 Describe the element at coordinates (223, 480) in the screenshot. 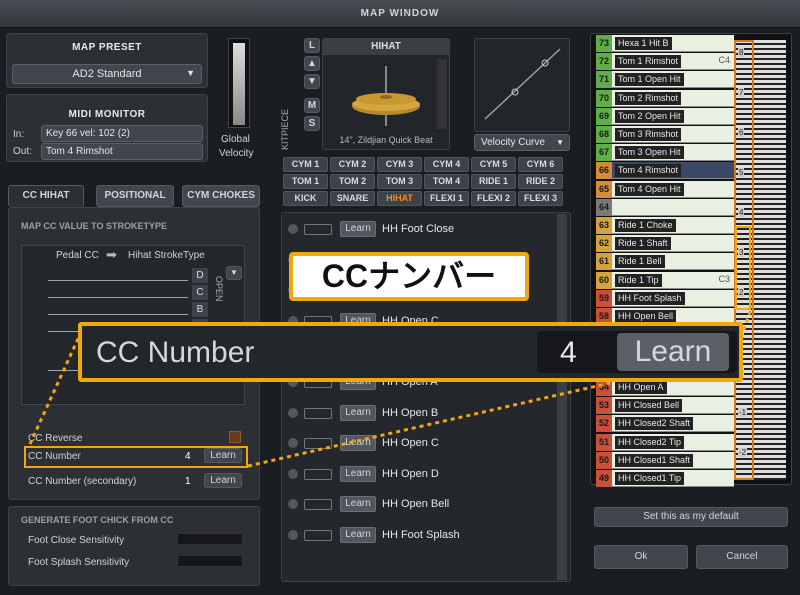

I see `cc-number-secondary-learn-button: Learn` at that location.